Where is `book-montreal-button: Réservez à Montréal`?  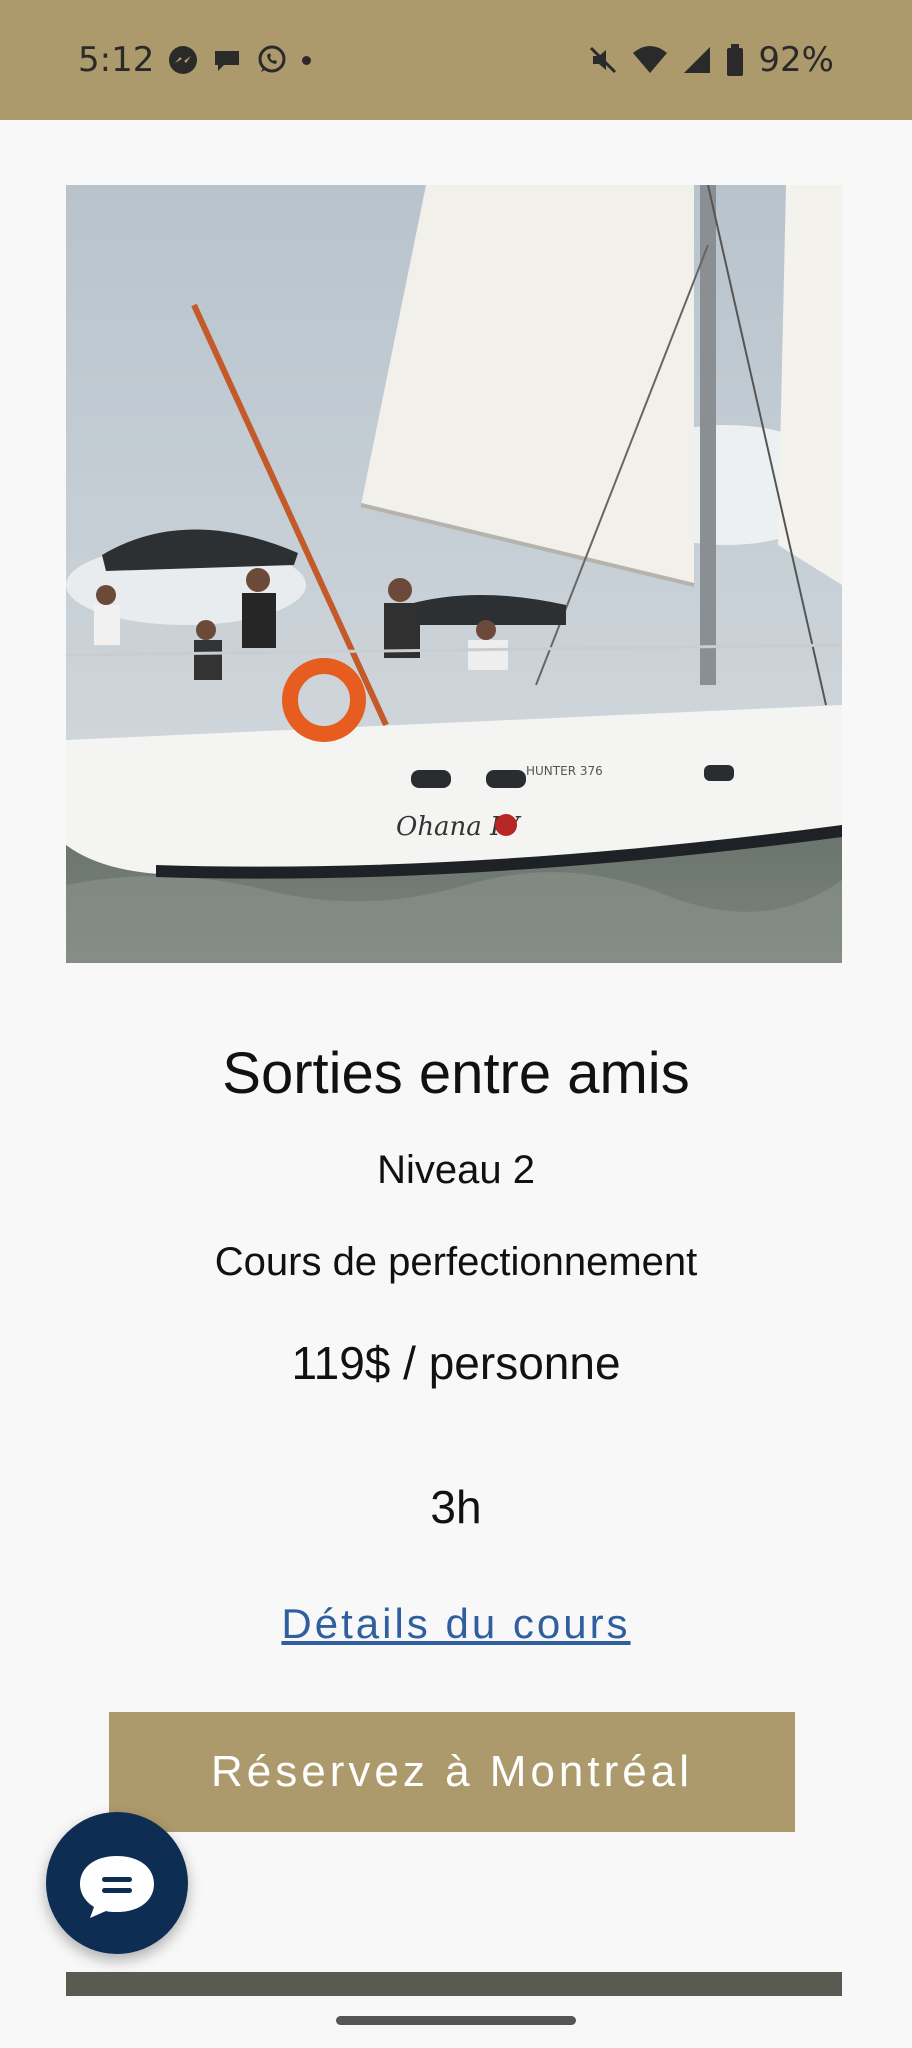 book-montreal-button: Réservez à Montréal is located at coordinates (452, 1772).